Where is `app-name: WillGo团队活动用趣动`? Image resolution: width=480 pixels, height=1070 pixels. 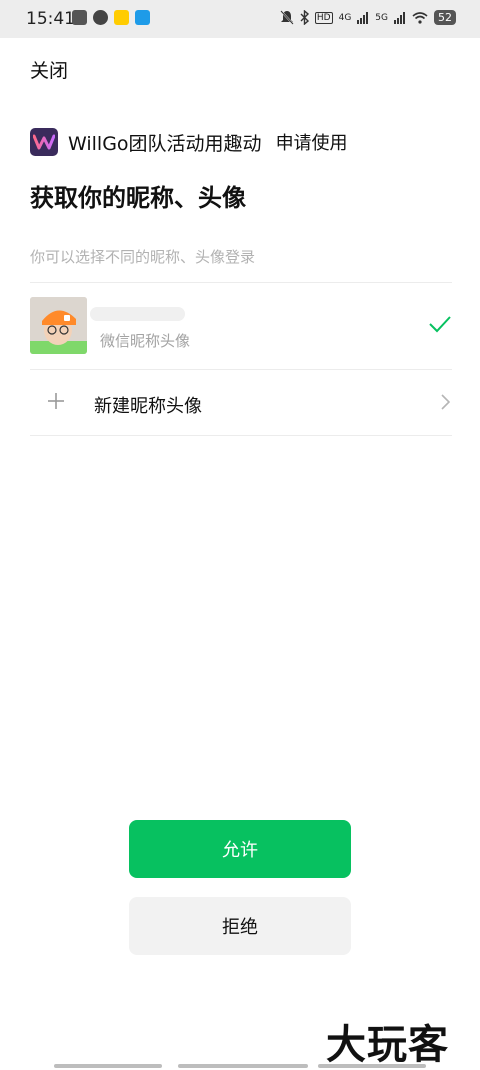
app-name: WillGo团队活动用趣动 is located at coordinates (165, 143).